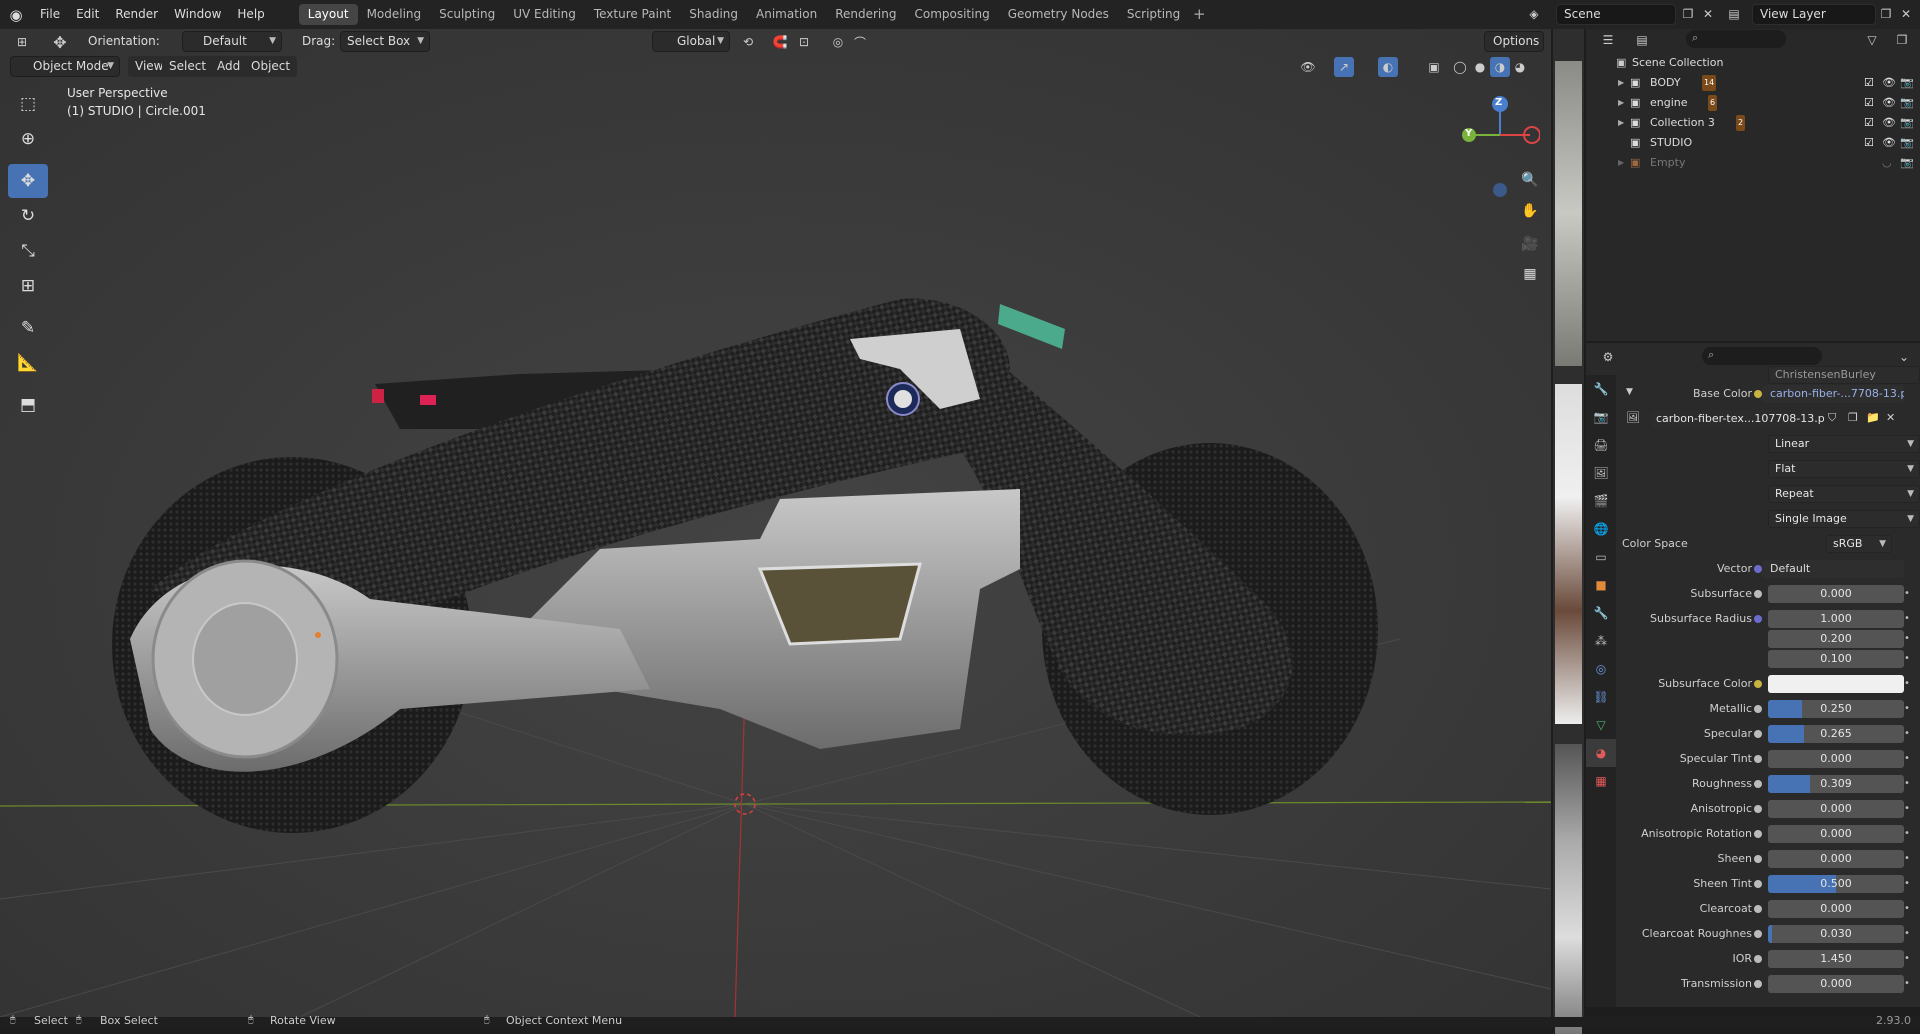  Describe the element at coordinates (1768, 684) in the screenshot. I see `material-input-row: Subsurface Color •` at that location.